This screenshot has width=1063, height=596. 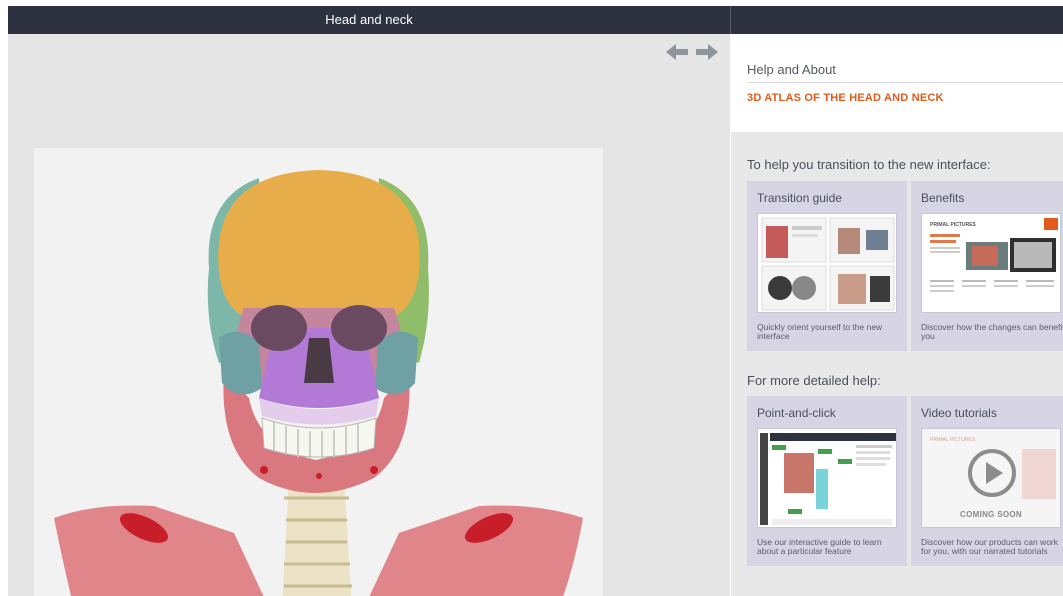 What do you see at coordinates (827, 478) in the screenshot?
I see `point-and-click-thumbnail` at bounding box center [827, 478].